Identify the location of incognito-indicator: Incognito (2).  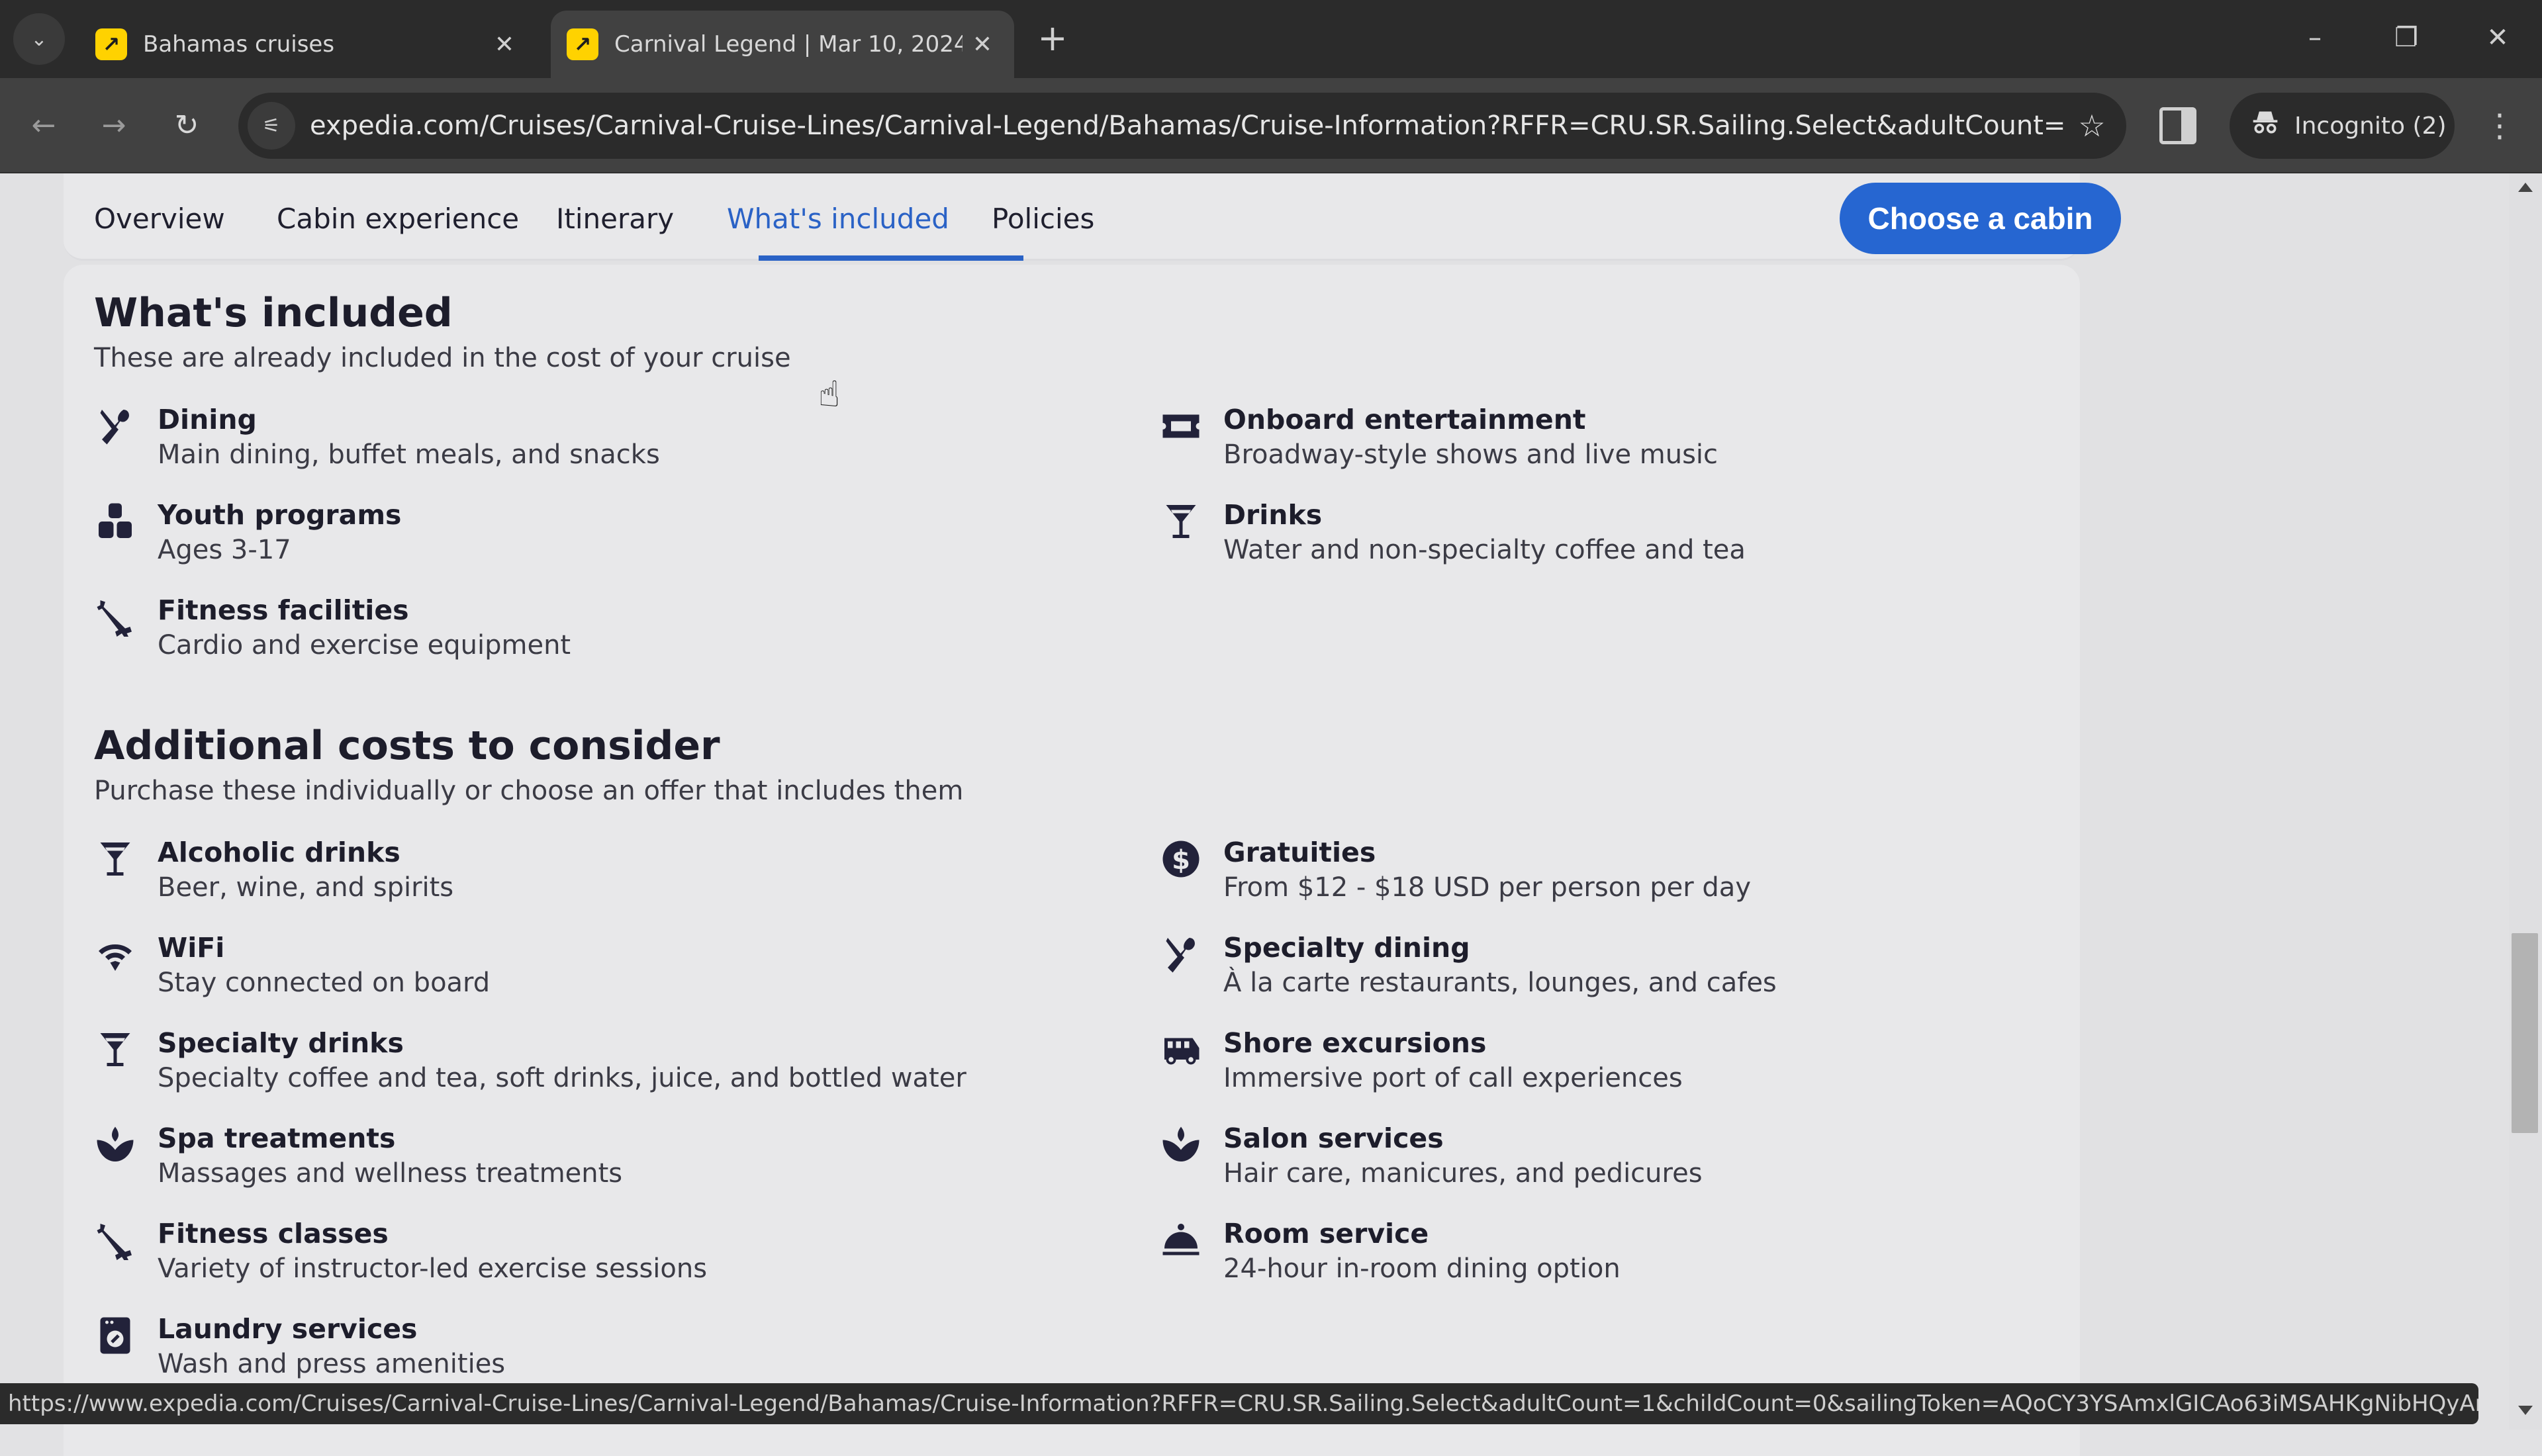
(2343, 126).